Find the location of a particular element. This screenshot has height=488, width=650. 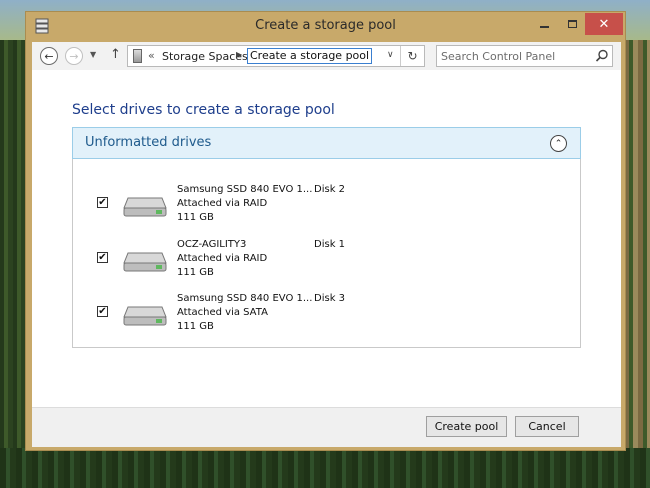

storage-spaces-icon is located at coordinates (137, 56).